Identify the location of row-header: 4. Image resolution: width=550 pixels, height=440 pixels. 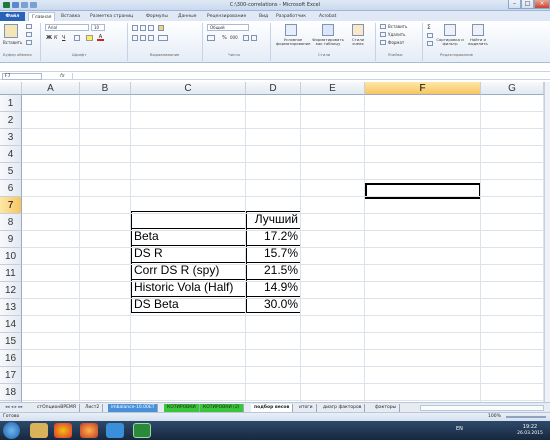
(11, 154).